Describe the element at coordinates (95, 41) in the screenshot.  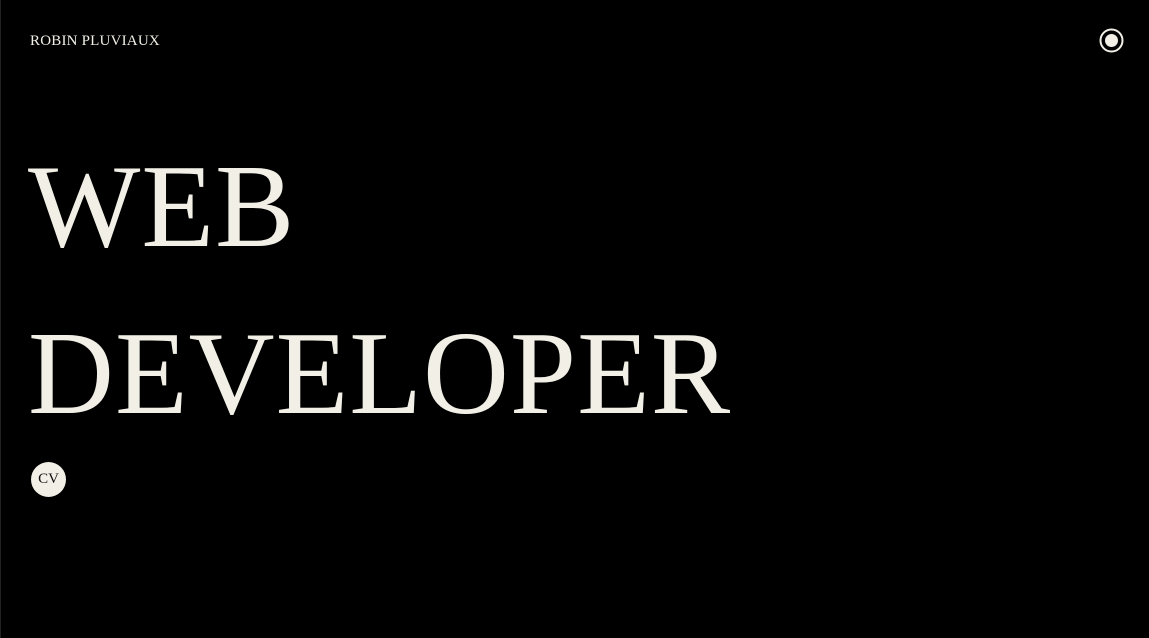
I see `site-brand-link: ROBIN PLUVIAUX` at that location.